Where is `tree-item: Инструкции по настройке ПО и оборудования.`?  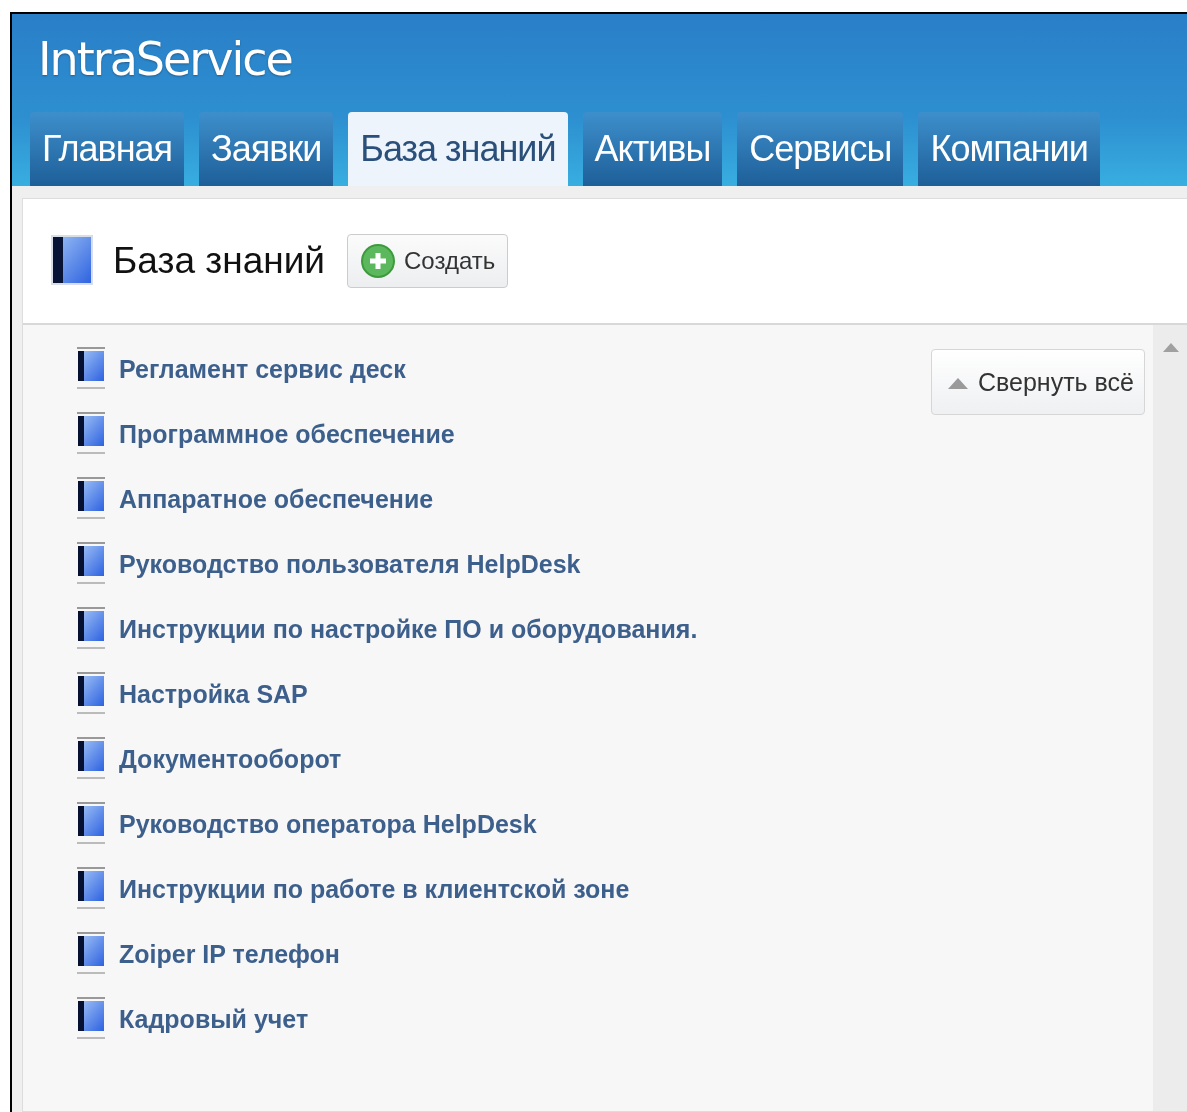 tree-item: Инструкции по настройке ПО и оборудования. is located at coordinates (408, 629).